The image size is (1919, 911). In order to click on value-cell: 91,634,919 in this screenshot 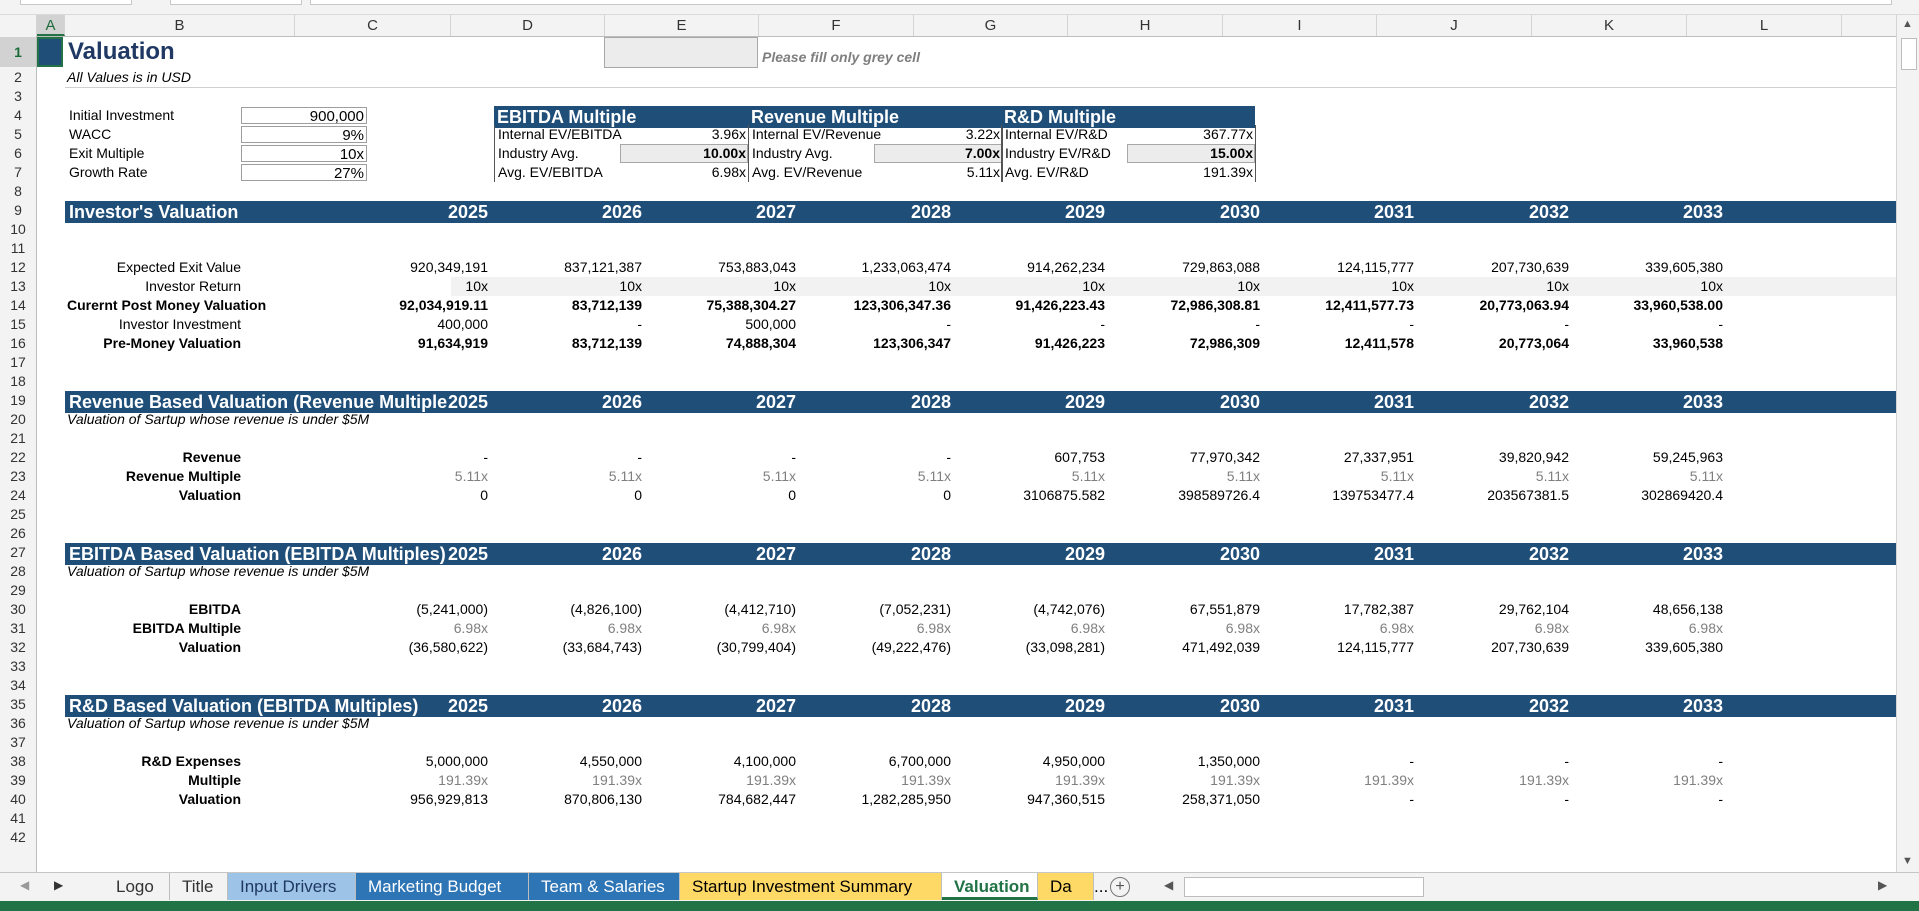, I will do `click(413, 343)`.